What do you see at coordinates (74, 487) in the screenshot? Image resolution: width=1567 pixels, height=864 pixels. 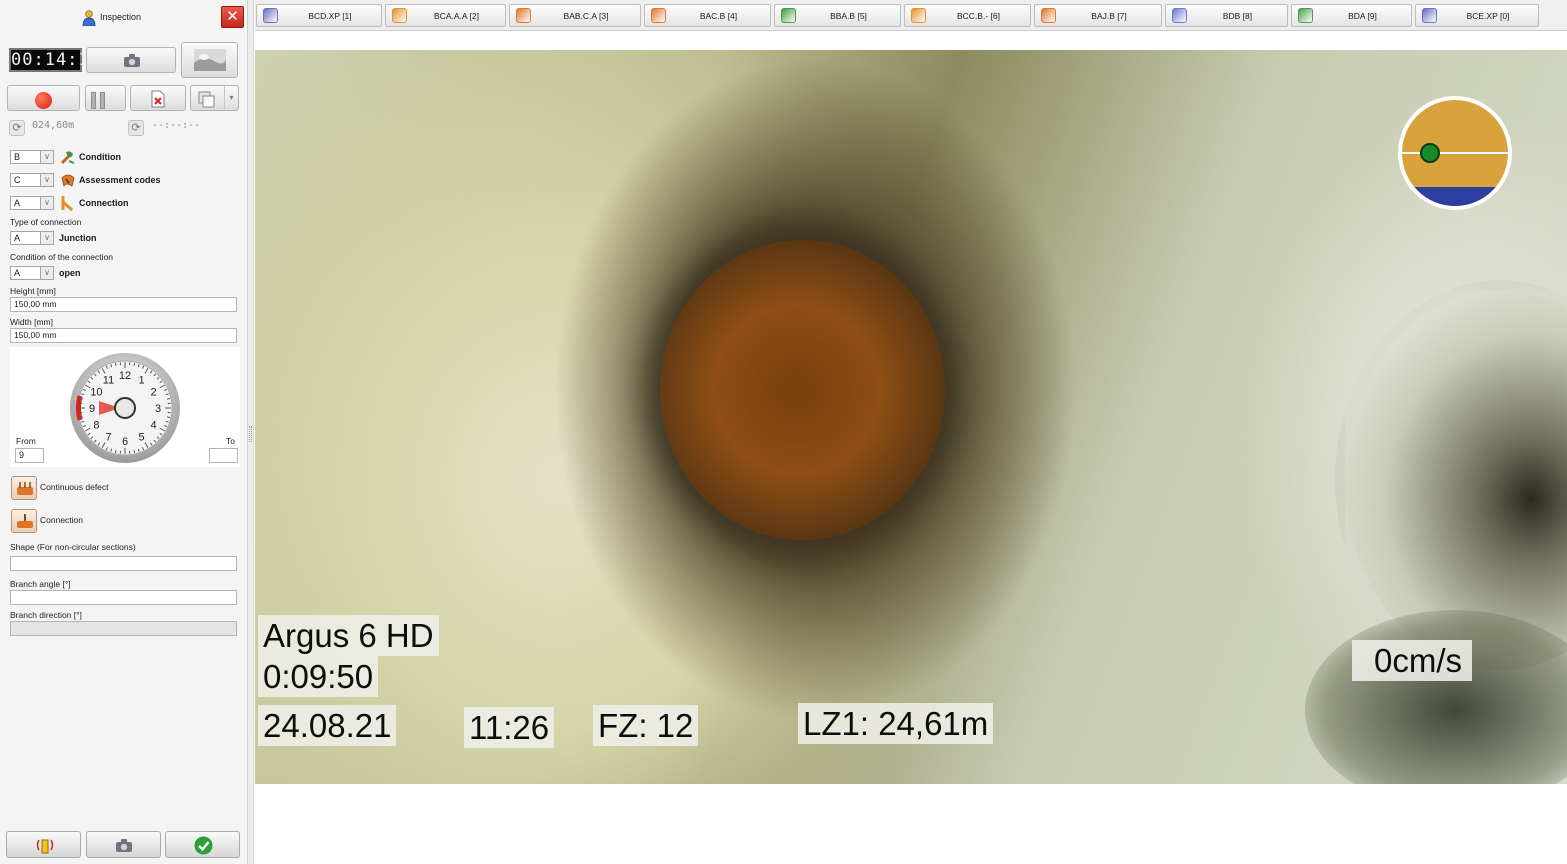 I see `continuous-defect-label: Continuous defect` at bounding box center [74, 487].